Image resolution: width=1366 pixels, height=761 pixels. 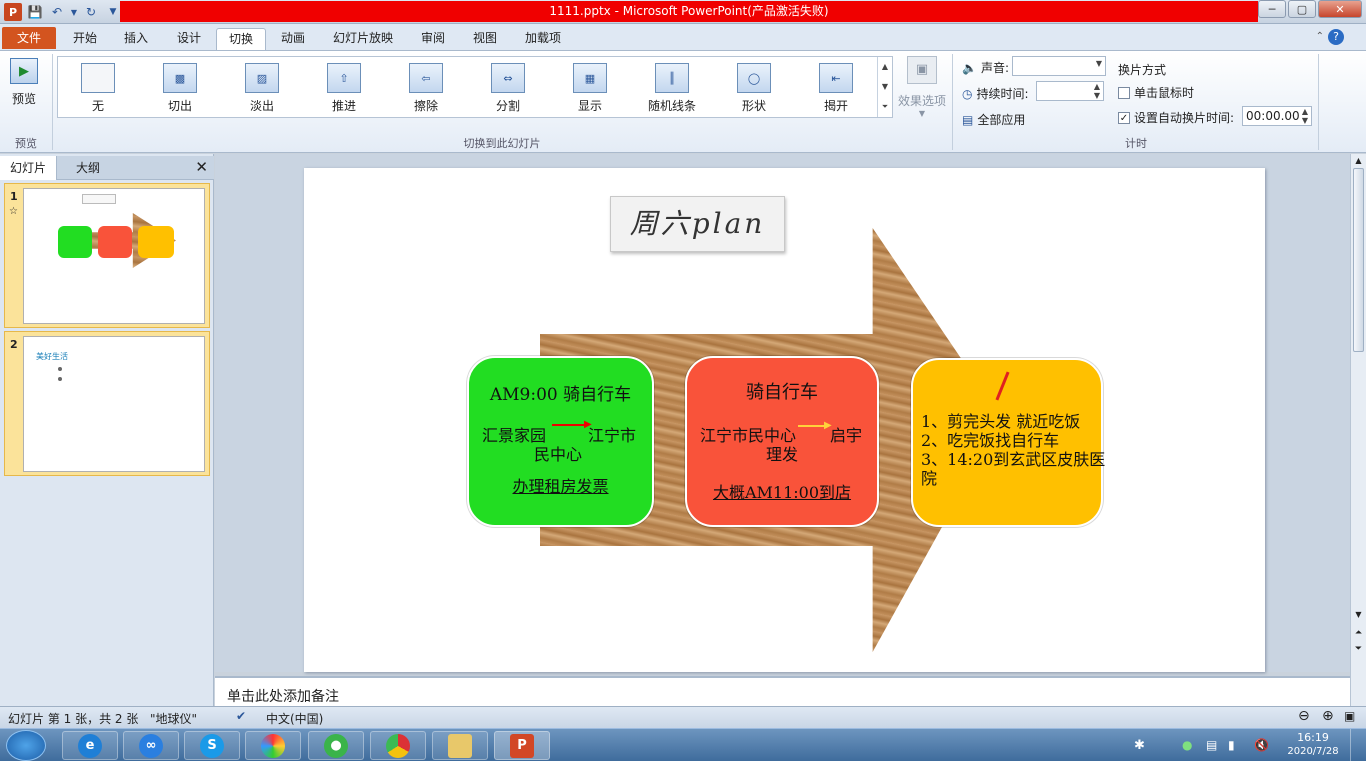 What do you see at coordinates (344, 87) in the screenshot?
I see `transition-push: ⇧ 推进` at bounding box center [344, 87].